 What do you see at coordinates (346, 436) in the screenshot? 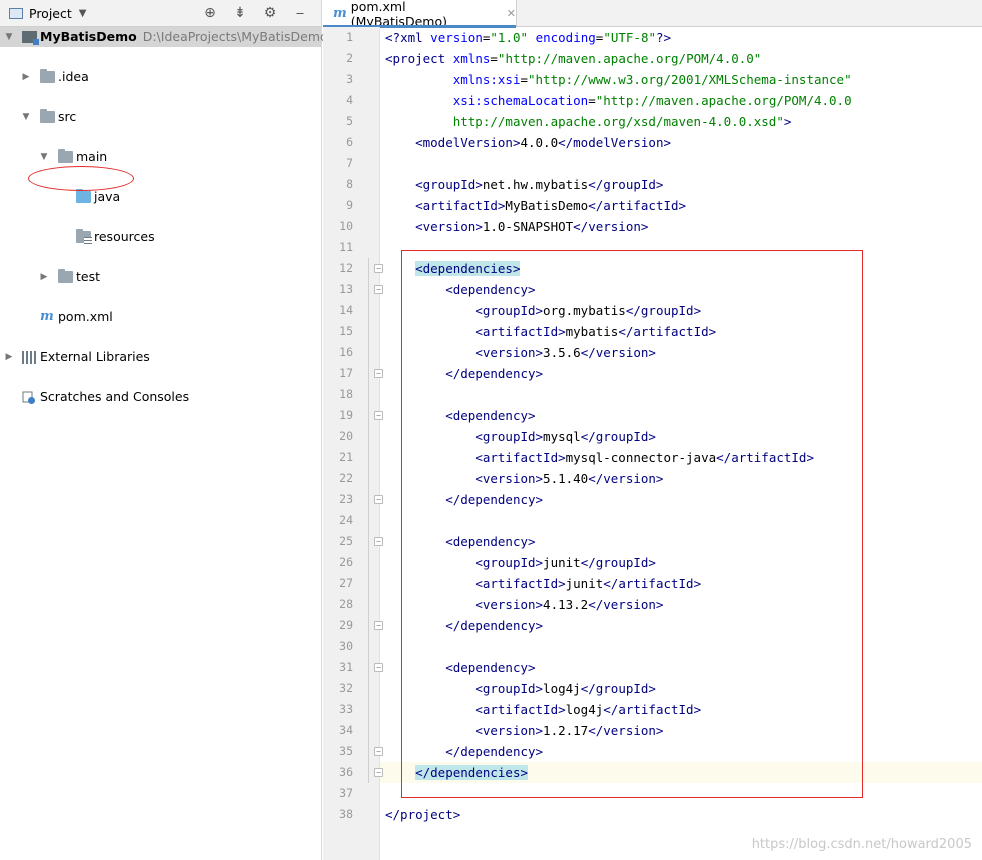
I see `line-number: 20` at bounding box center [346, 436].